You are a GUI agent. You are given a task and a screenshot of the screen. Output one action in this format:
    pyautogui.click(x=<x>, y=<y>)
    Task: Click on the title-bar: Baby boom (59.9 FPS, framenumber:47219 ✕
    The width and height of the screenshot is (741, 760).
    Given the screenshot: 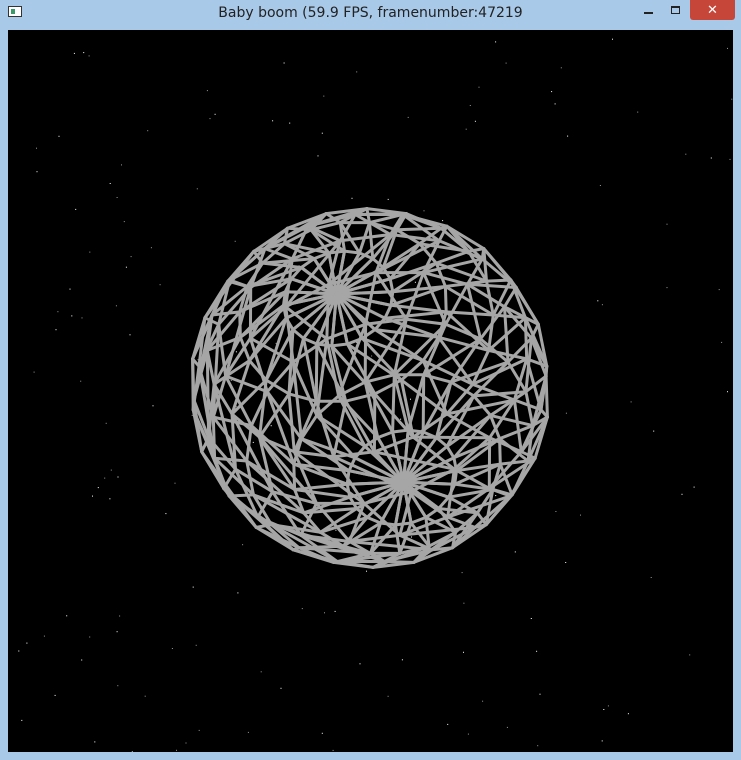 What is the action you would take?
    pyautogui.click(x=370, y=14)
    